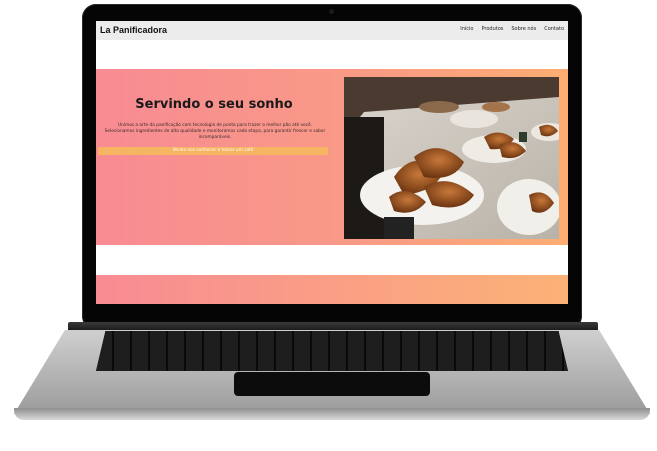 The width and height of the screenshot is (657, 451). I want to click on laptop-touchpad, so click(332, 384).